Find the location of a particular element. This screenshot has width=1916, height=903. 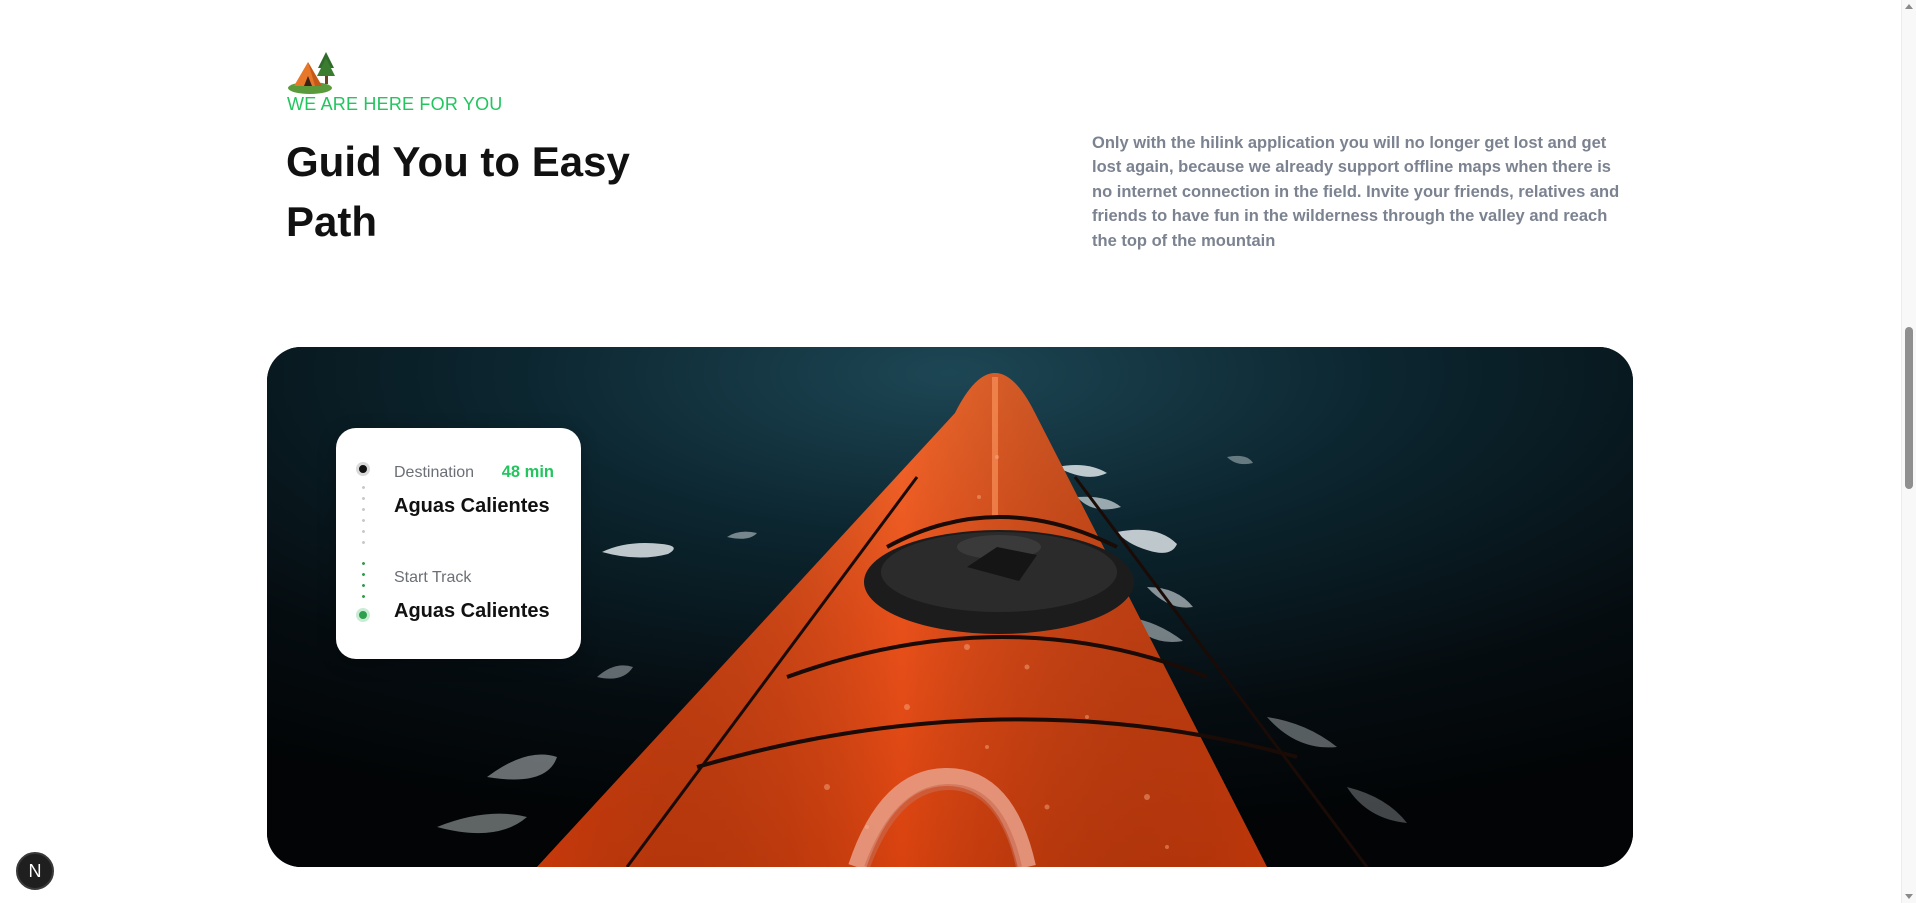

start-marker-icon is located at coordinates (363, 615).